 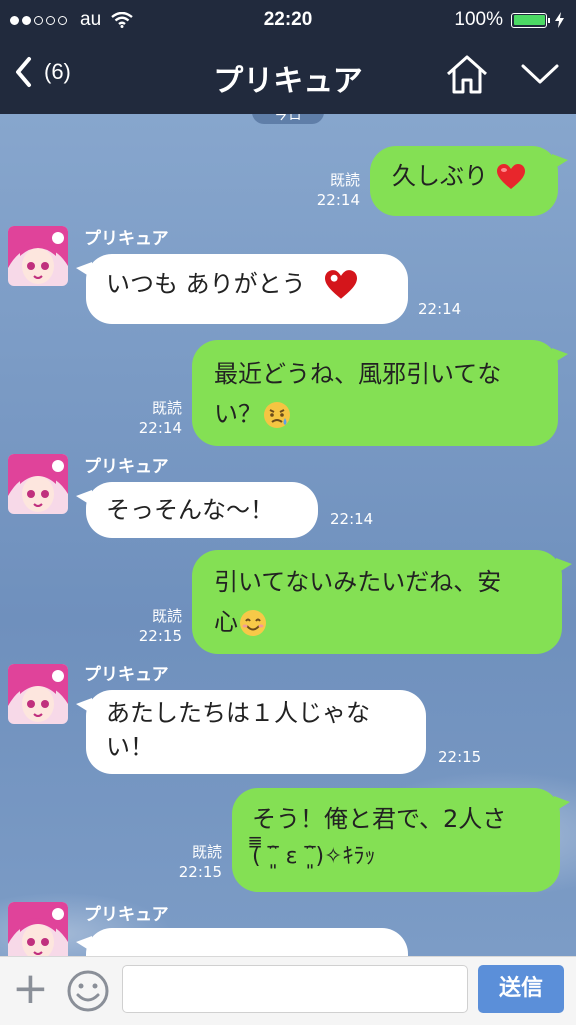 What do you see at coordinates (358, 374) in the screenshot?
I see `message-text: 最近どうね、風邪引いてな` at bounding box center [358, 374].